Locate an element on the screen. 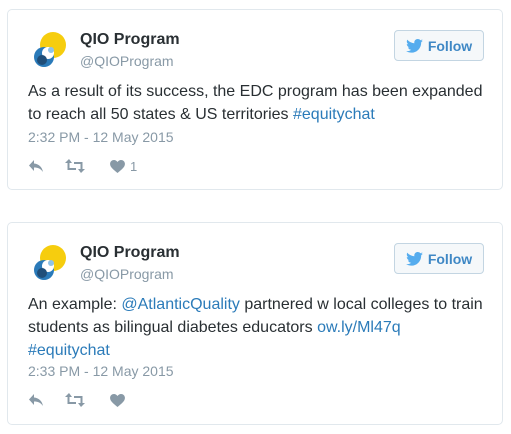 This screenshot has height=434, width=511. tweet-text-prefix: An example: is located at coordinates (75, 304).